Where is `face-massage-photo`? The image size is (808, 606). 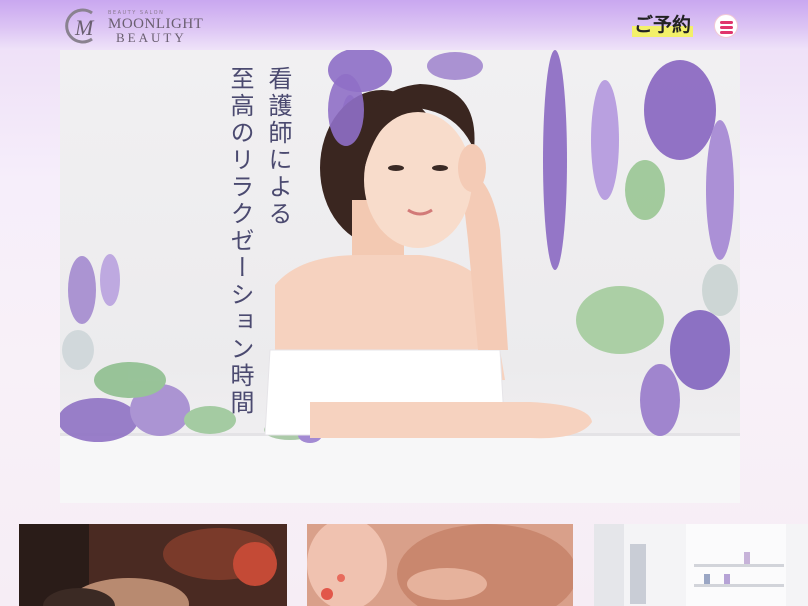
face-massage-photo is located at coordinates (153, 565).